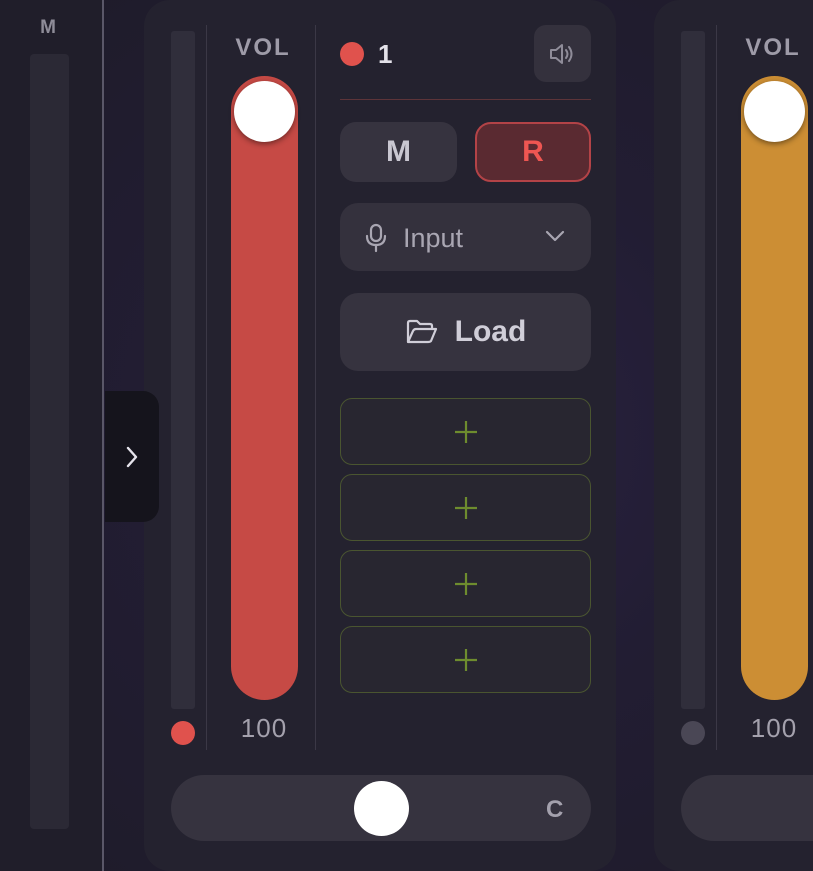  Describe the element at coordinates (774, 388) in the screenshot. I see `channel-2-volume-fader` at that location.